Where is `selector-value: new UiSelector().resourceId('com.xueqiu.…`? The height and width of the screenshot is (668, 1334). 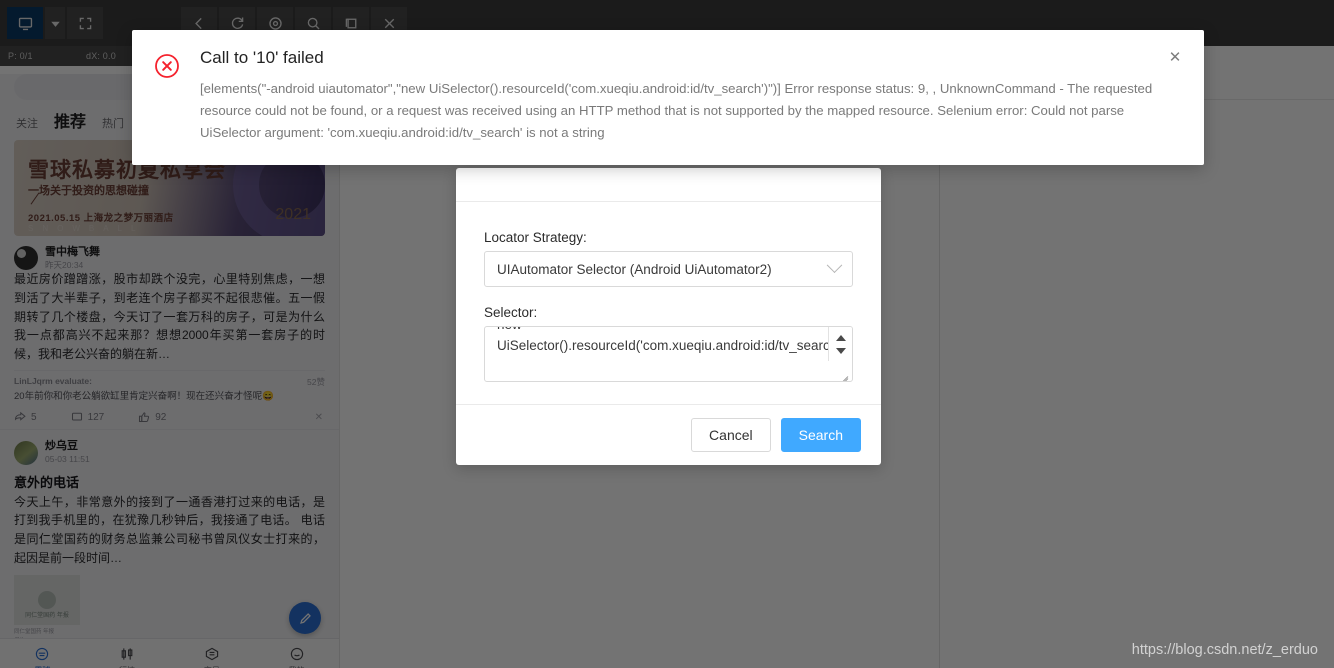 selector-value: new UiSelector().resourceId('com.xueqiu.… is located at coordinates (662, 340).